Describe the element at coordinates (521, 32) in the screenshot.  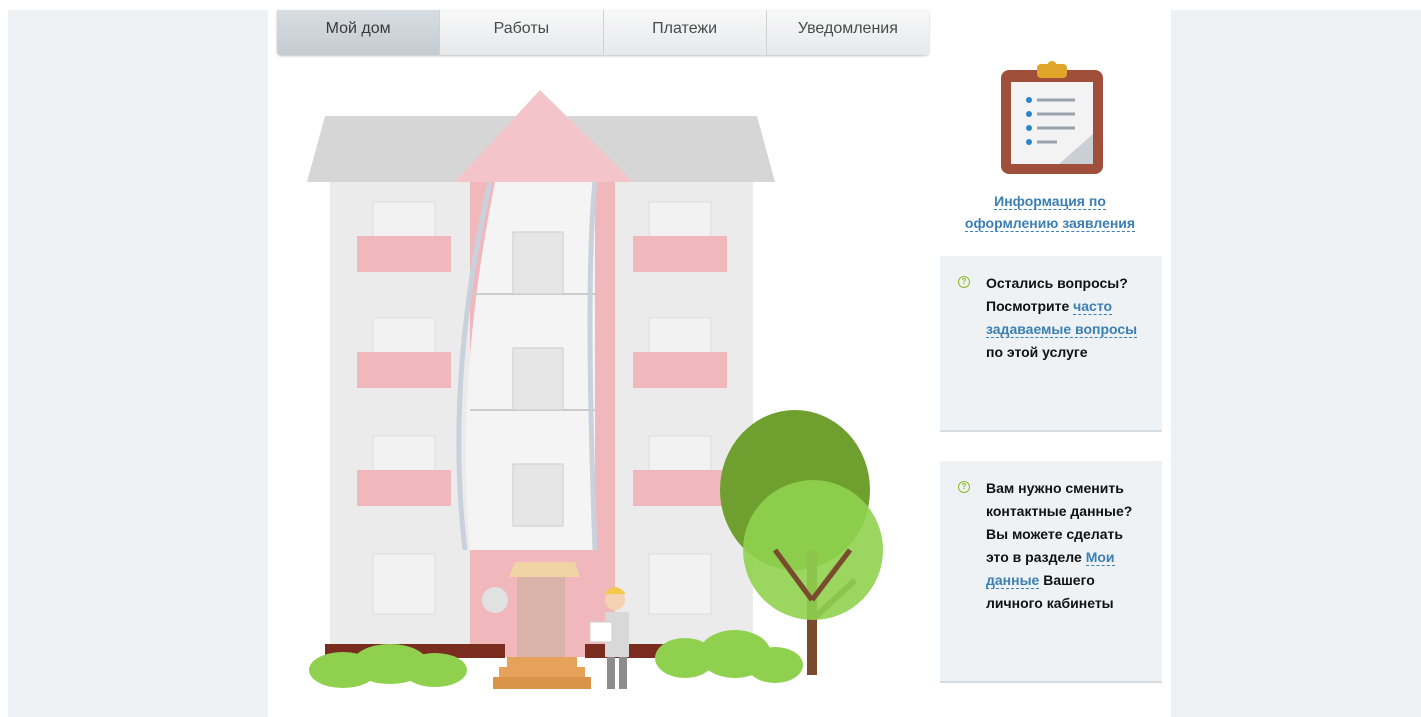
I see `tab-works: Работы` at that location.